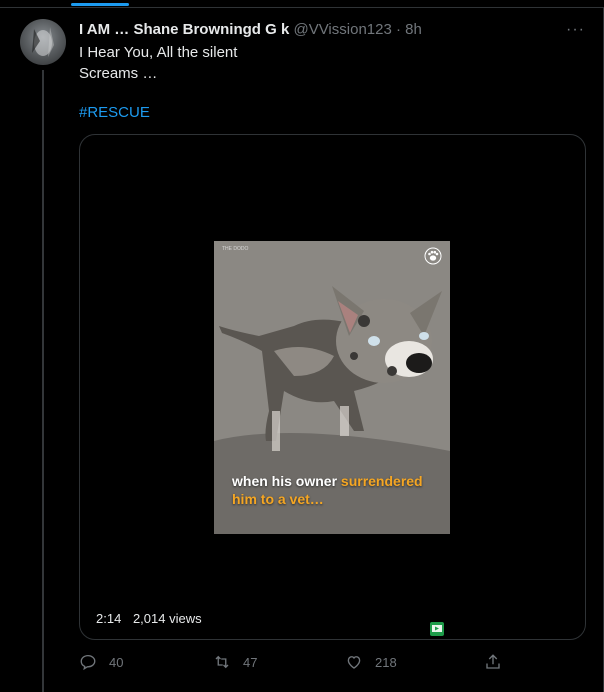  I want to click on video-watermark: THE DODO, so click(235, 249).